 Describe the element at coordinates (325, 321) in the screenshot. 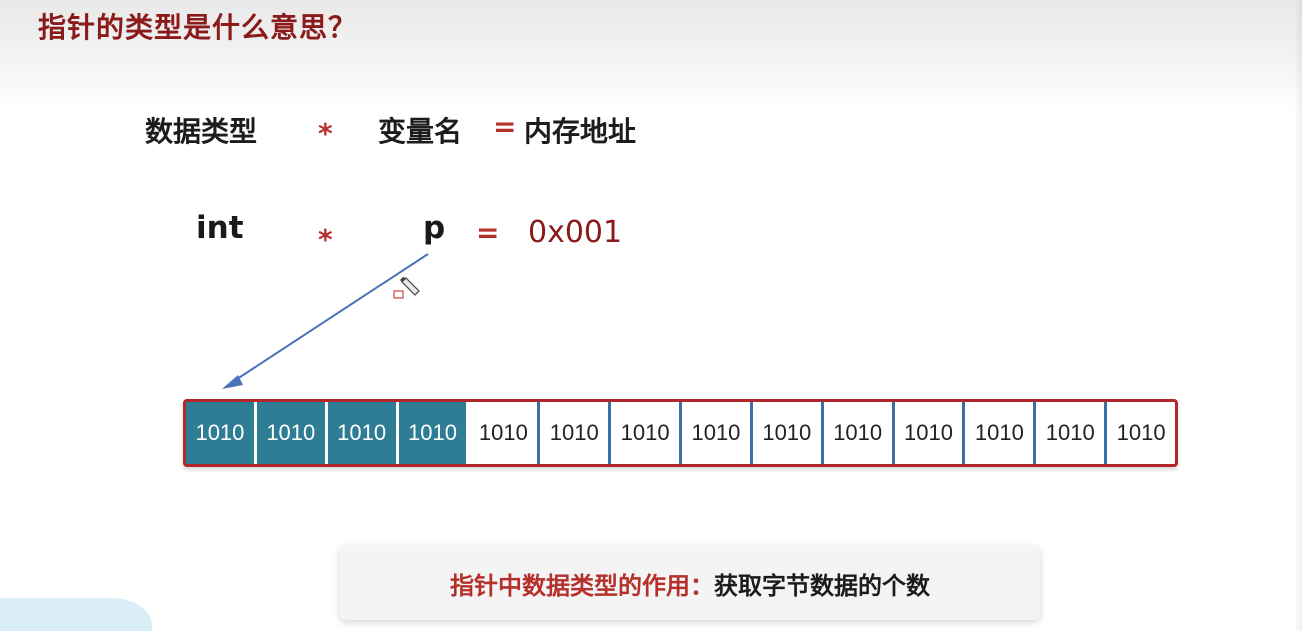

I see `pointer-arrow` at that location.